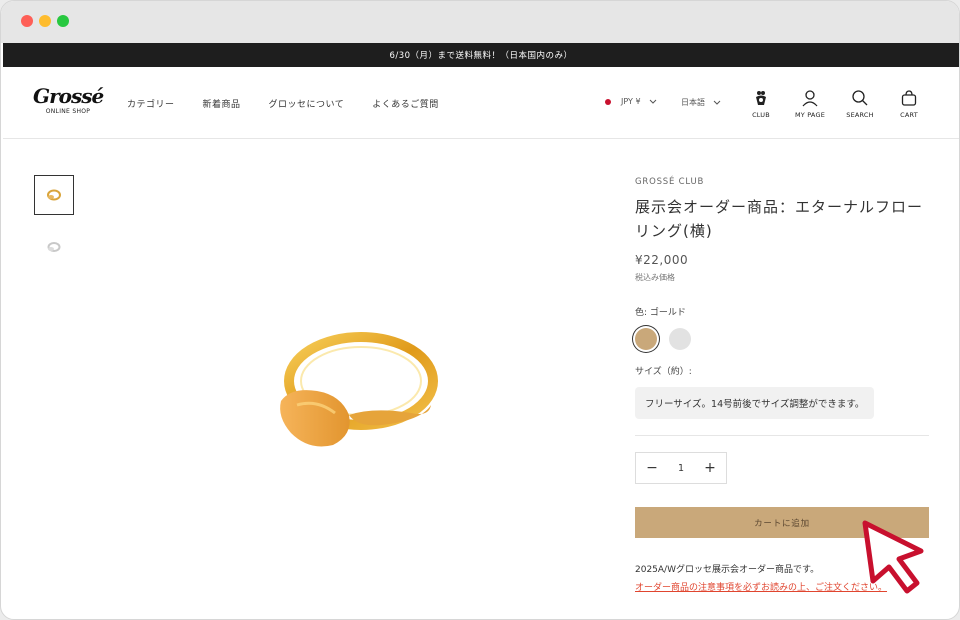  Describe the element at coordinates (693, 102) in the screenshot. I see `language-label: 日本語` at that location.